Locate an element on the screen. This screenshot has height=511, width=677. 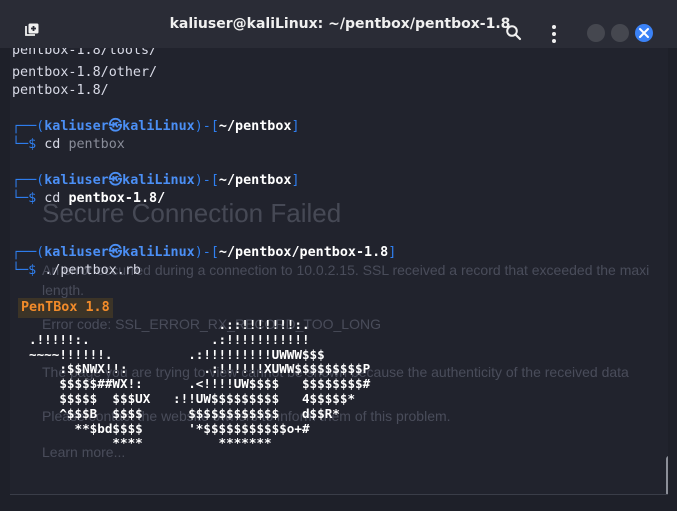
scrollbar-thumb is located at coordinates (667, 475).